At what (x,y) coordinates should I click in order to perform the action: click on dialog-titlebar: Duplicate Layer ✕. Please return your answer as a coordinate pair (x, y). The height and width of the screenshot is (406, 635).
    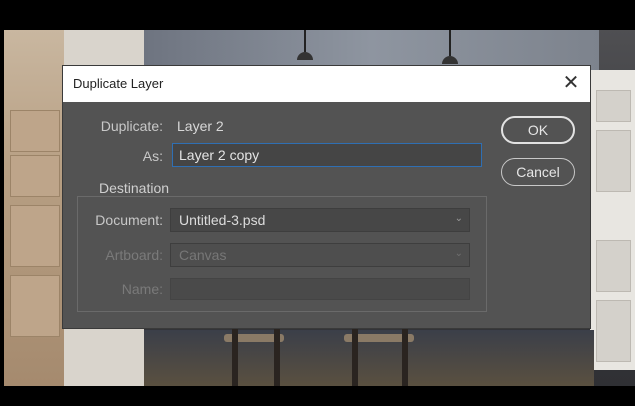
    Looking at the image, I should click on (326, 84).